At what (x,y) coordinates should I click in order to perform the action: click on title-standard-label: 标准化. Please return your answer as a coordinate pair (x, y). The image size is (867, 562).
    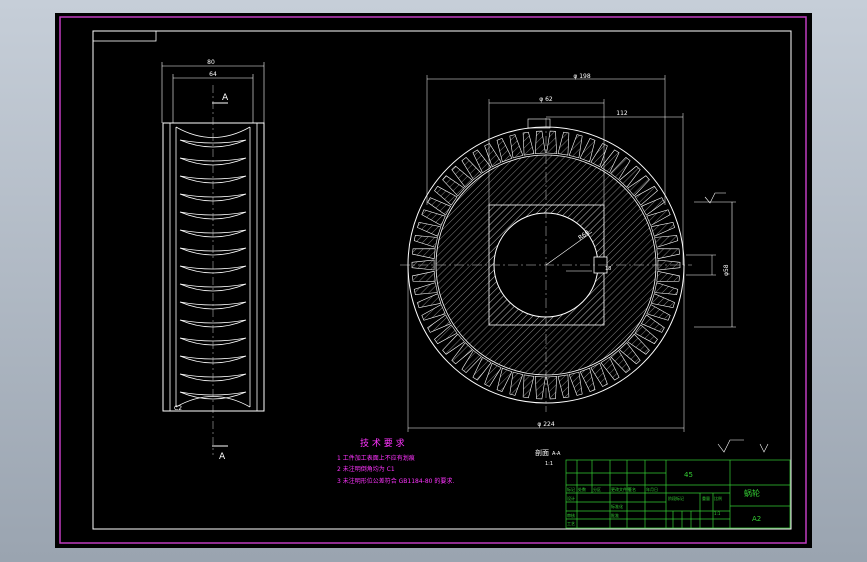
    Looking at the image, I should click on (617, 506).